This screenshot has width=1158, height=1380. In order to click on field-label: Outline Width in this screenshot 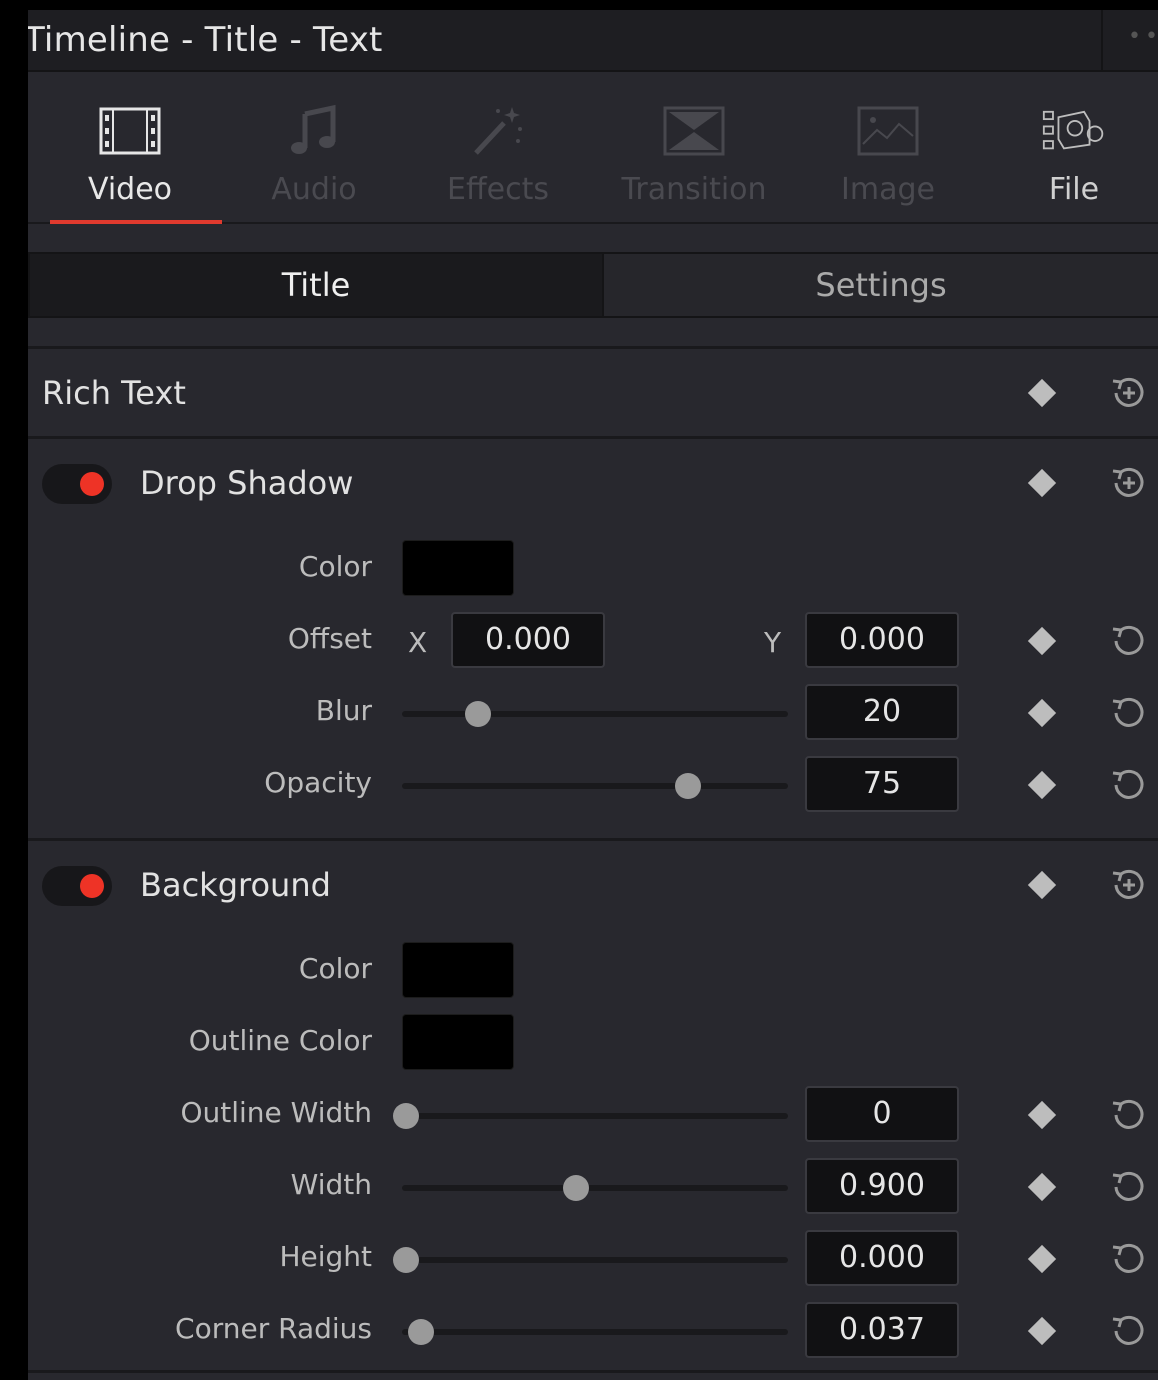, I will do `click(276, 1112)`.